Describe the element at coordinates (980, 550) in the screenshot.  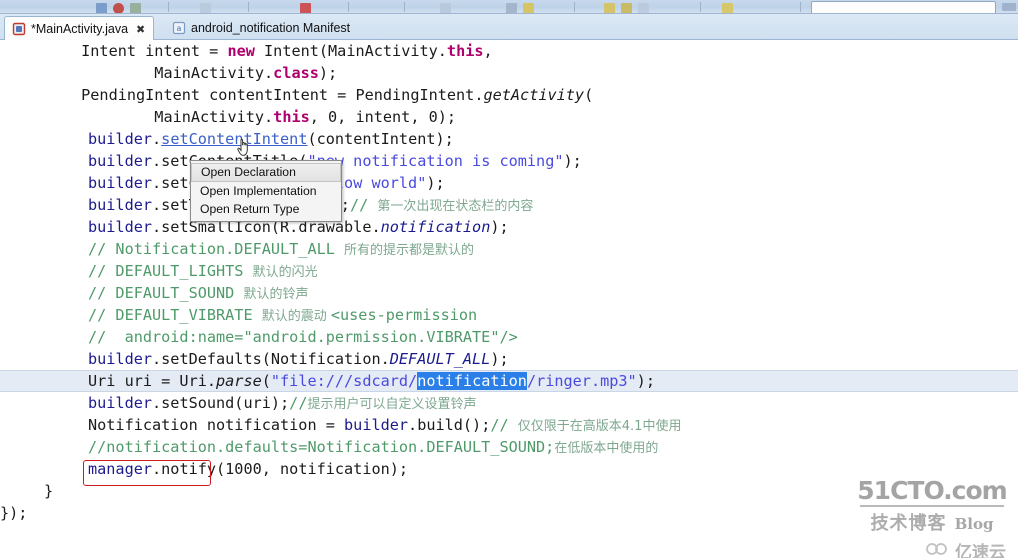
I see `watermark-partner-label: 亿速云` at that location.